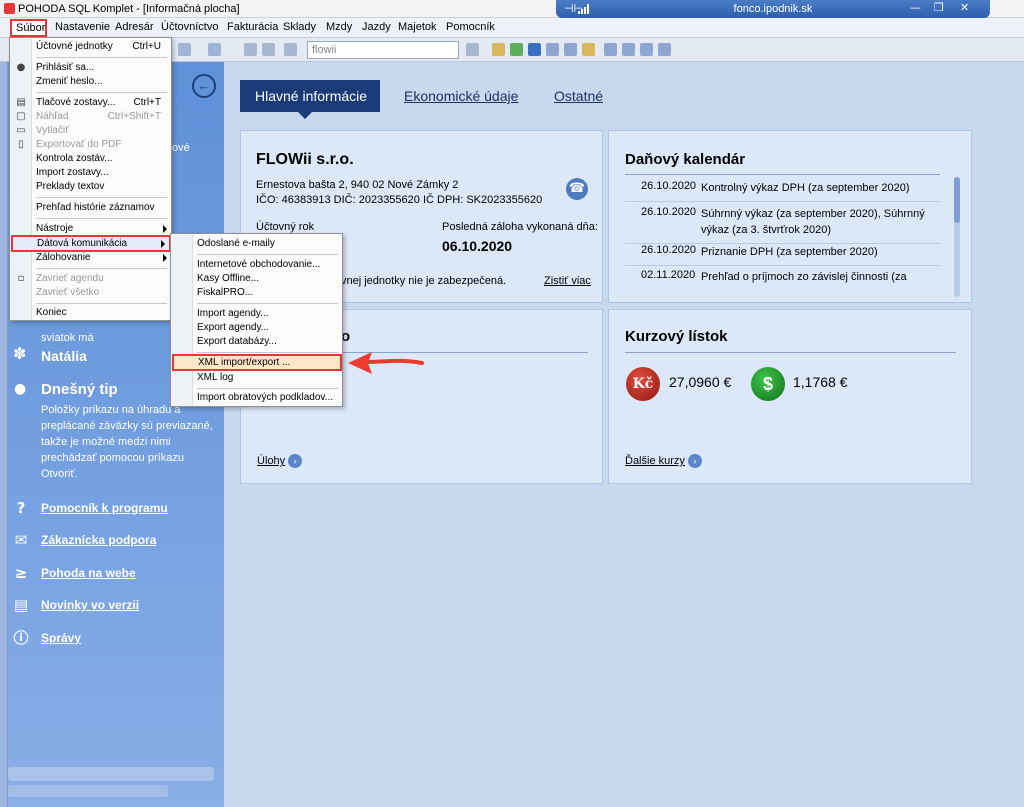 The image size is (1024, 807). Describe the element at coordinates (91, 243) in the screenshot. I see `menu-datova-komunikacia: Dátová komunikácia` at that location.